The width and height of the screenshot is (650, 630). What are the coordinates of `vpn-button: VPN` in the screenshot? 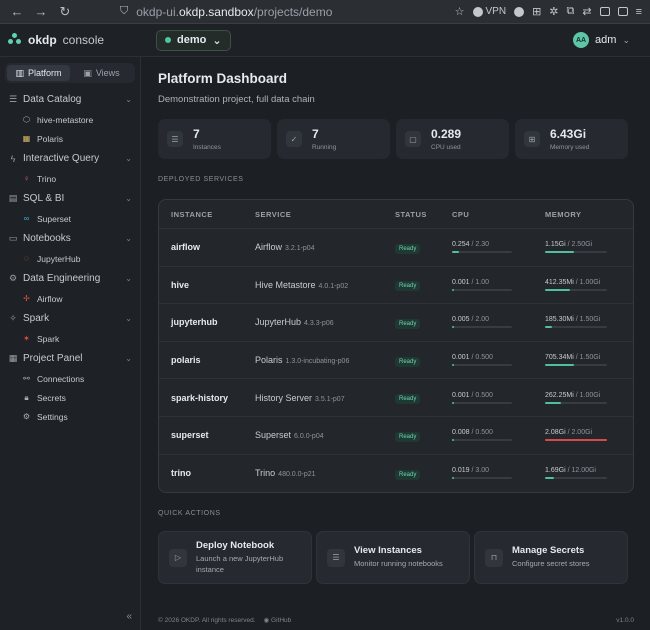 It's located at (489, 11).